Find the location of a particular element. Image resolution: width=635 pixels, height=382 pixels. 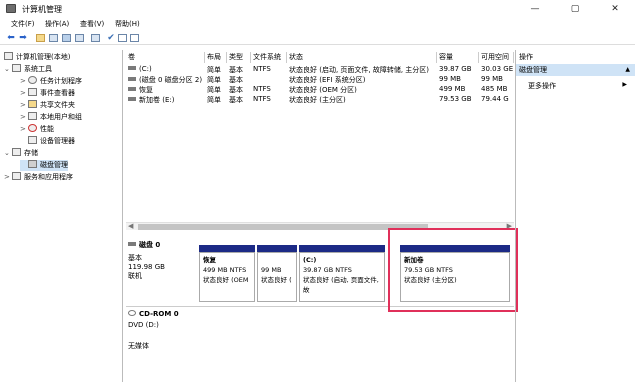

show-tree-icon is located at coordinates (53, 38).